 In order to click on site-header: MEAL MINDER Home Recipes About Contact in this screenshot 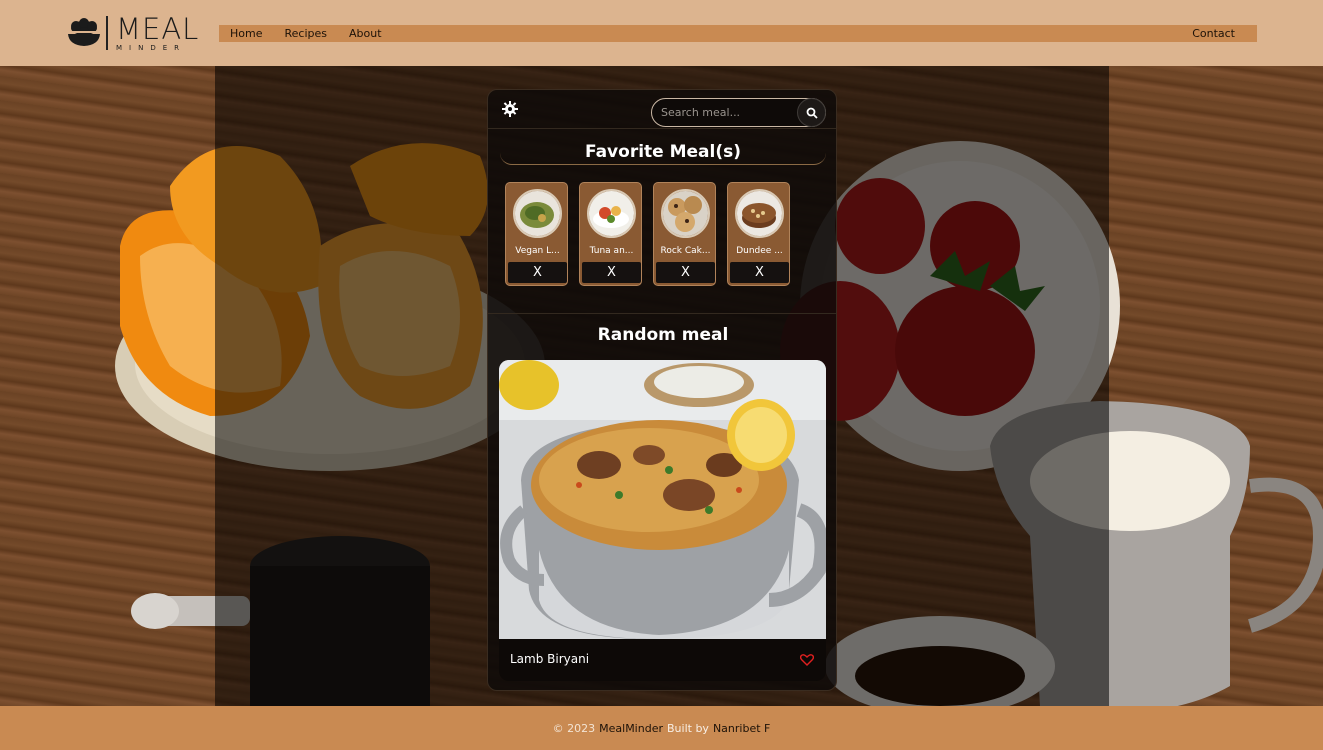, I will do `click(661, 33)`.